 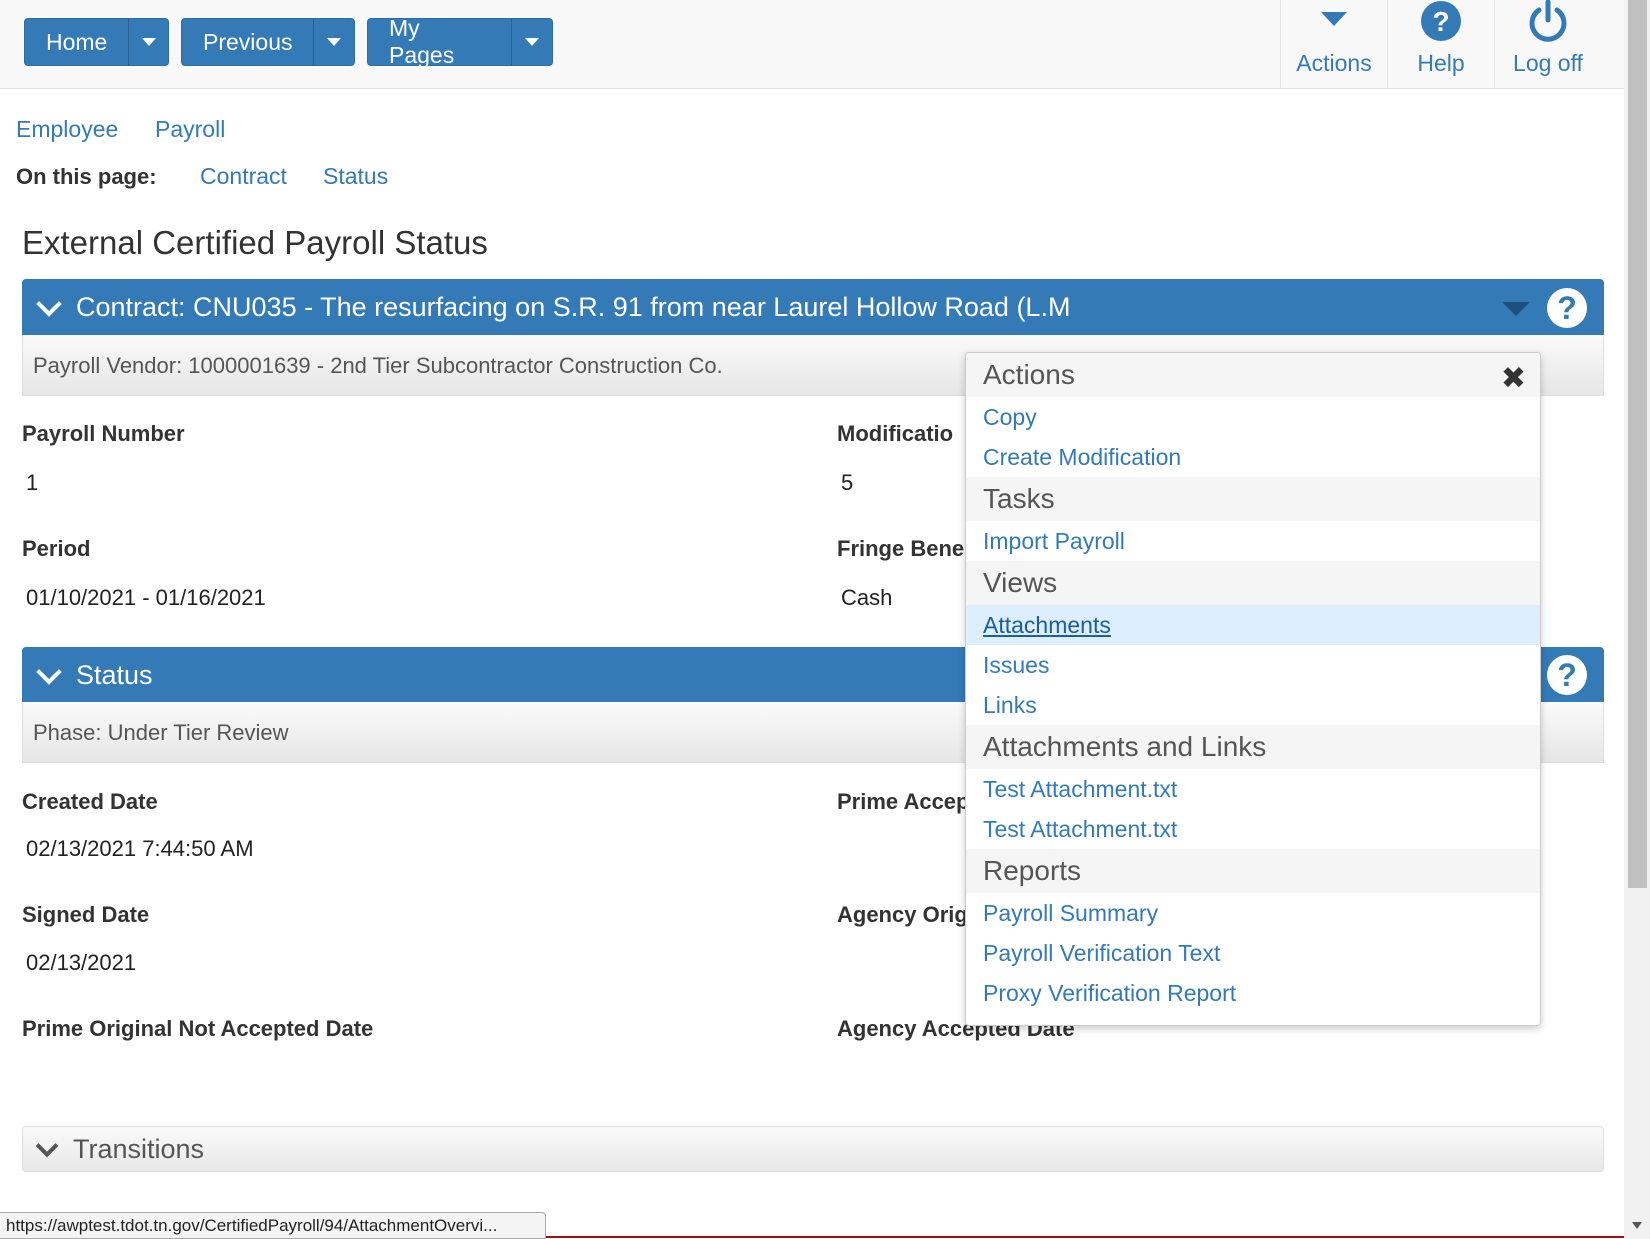 What do you see at coordinates (32, 482) in the screenshot?
I see `payroll-number-value: 1` at bounding box center [32, 482].